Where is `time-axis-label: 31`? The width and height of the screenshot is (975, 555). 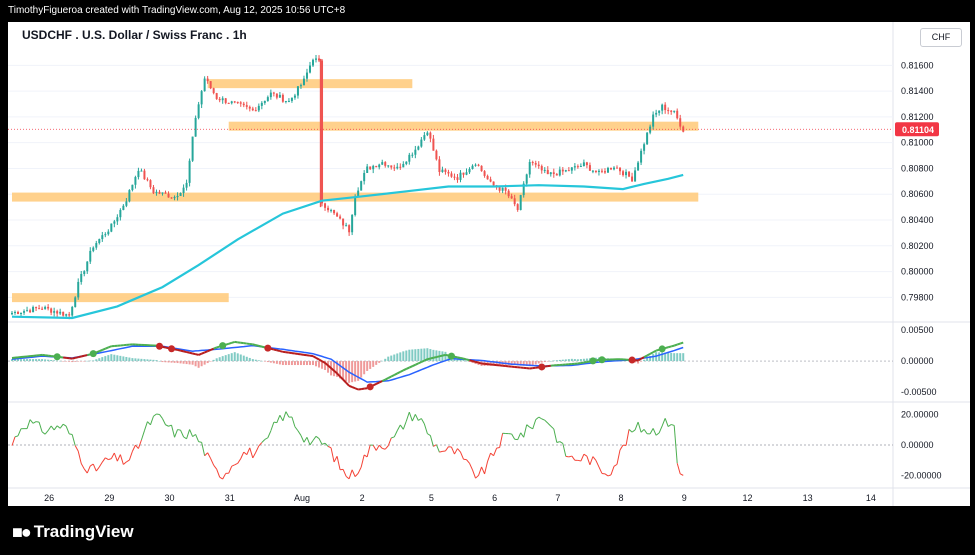 time-axis-label: 31 is located at coordinates (230, 498).